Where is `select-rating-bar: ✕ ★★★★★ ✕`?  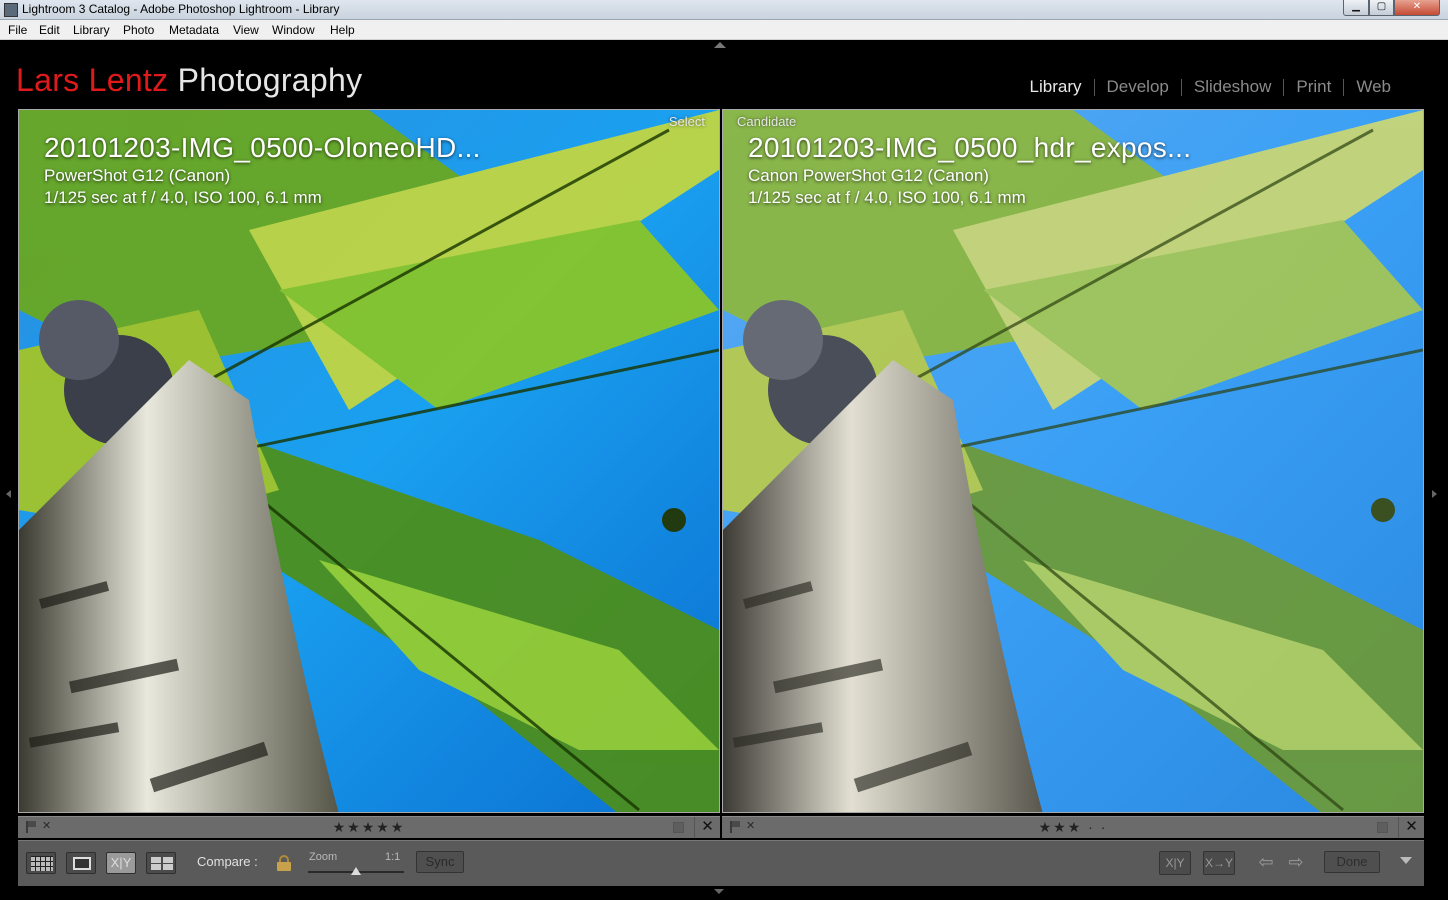 select-rating-bar: ✕ ★★★★★ ✕ is located at coordinates (369, 827).